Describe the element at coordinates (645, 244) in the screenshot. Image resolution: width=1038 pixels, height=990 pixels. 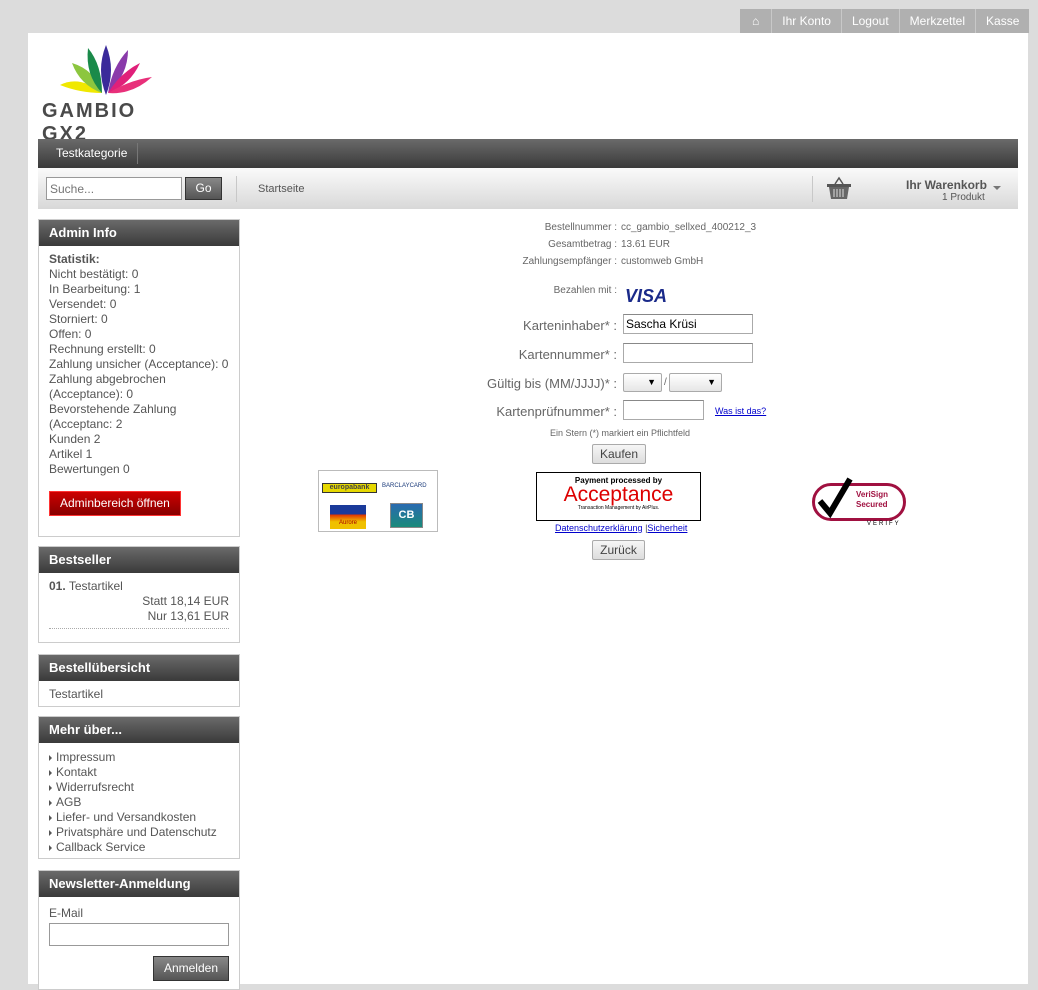
I see `total-value: 13.61 EUR` at that location.